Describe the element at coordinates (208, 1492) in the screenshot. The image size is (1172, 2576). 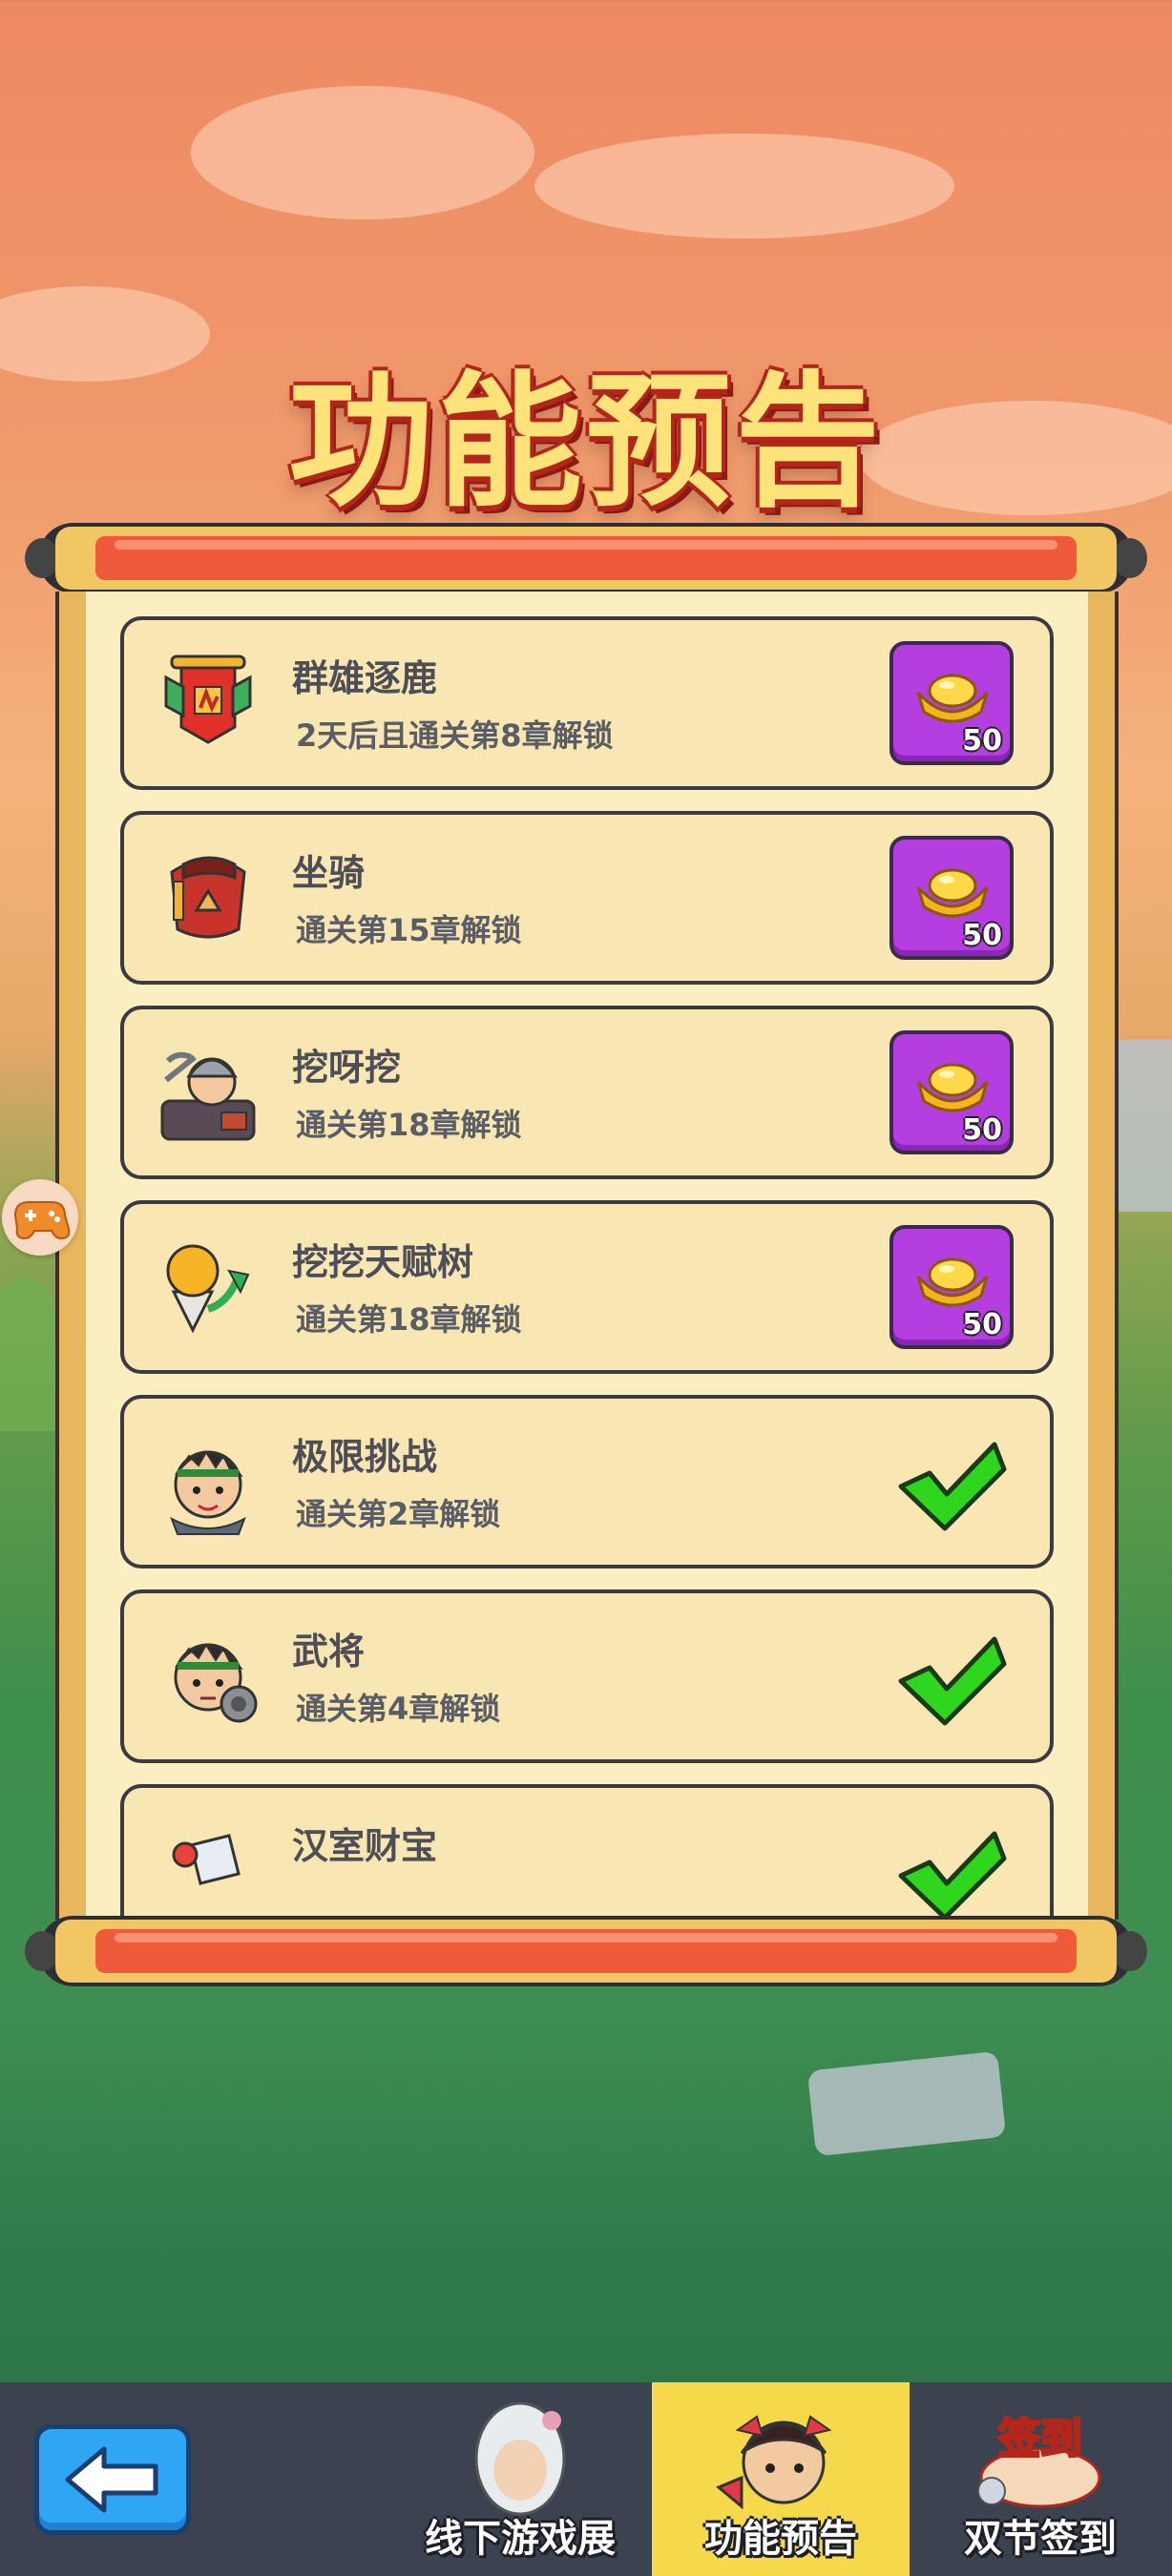
I see `warrior-icon` at that location.